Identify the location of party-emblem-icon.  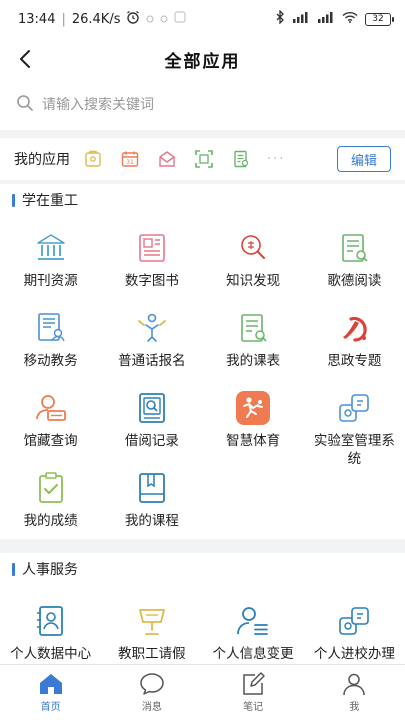
(354, 328).